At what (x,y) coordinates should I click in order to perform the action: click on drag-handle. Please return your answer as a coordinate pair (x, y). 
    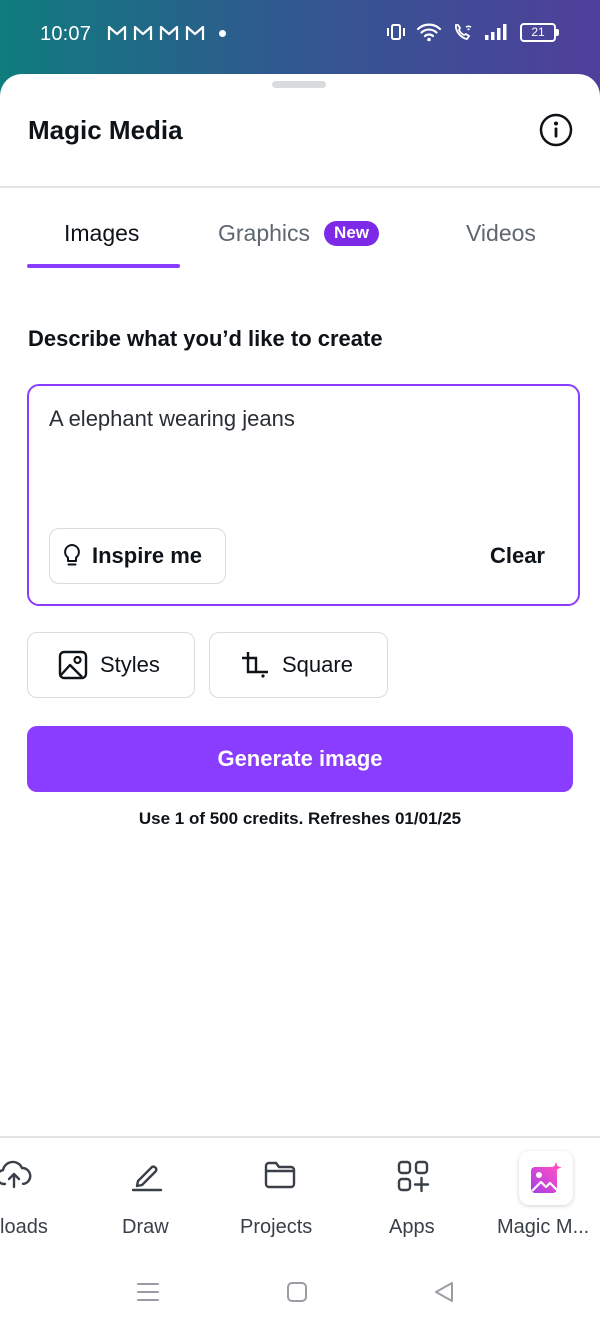
    Looking at the image, I should click on (299, 84).